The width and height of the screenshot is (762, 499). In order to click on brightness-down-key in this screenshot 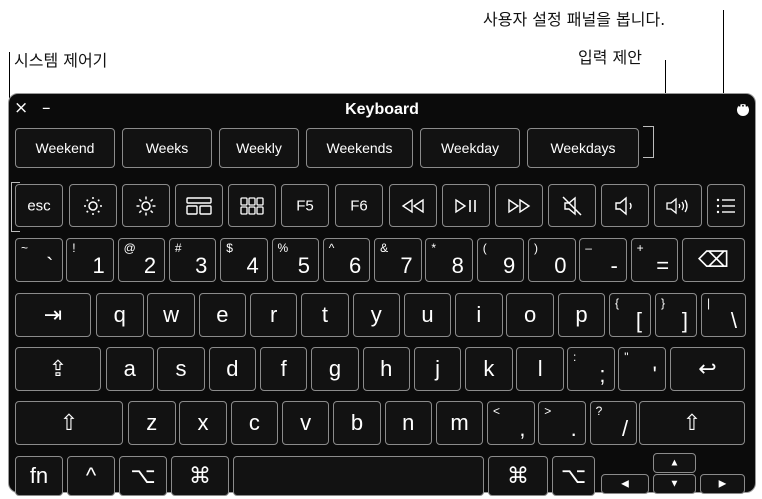, I will do `click(93, 205)`.